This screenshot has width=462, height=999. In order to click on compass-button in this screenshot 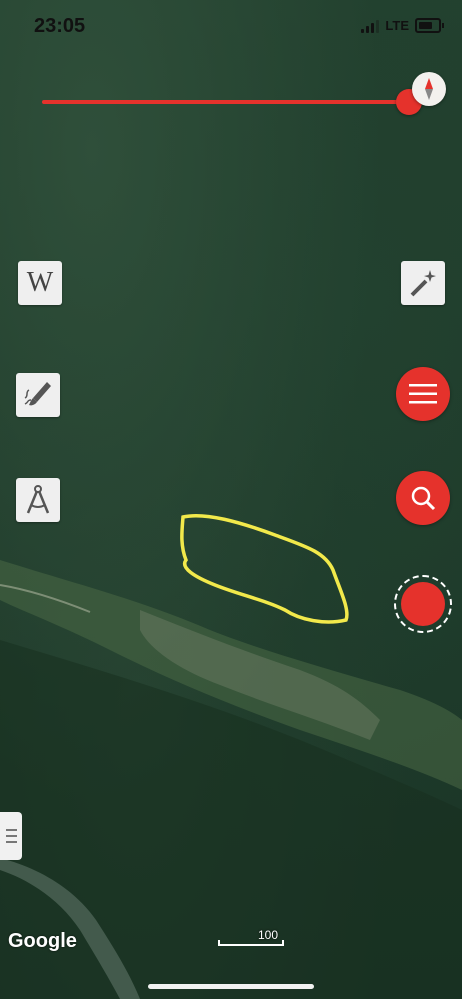, I will do `click(429, 89)`.